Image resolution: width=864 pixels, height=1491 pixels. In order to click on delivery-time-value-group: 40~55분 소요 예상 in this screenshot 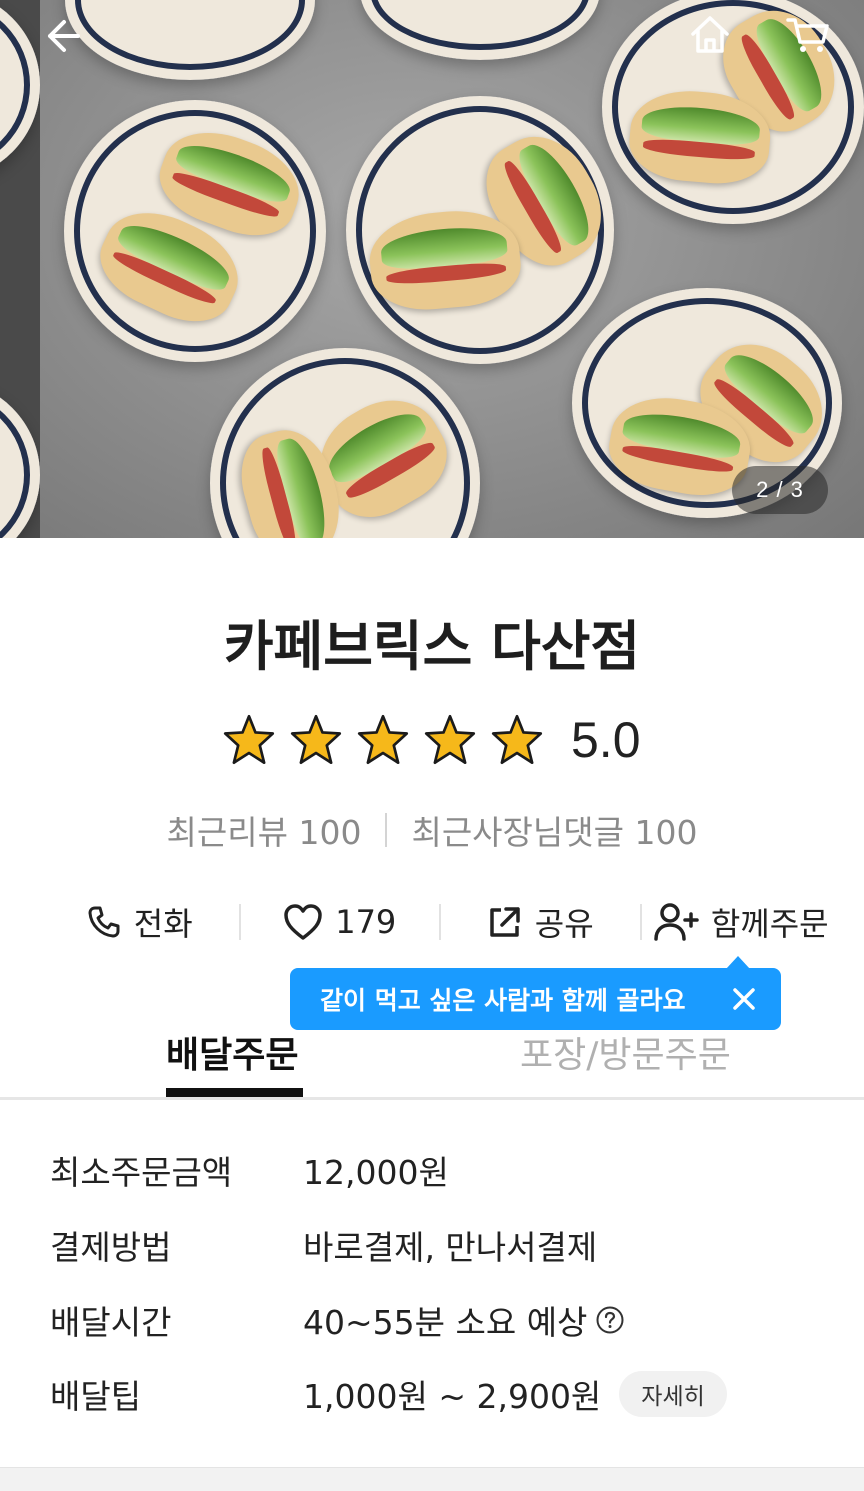, I will do `click(464, 1320)`.